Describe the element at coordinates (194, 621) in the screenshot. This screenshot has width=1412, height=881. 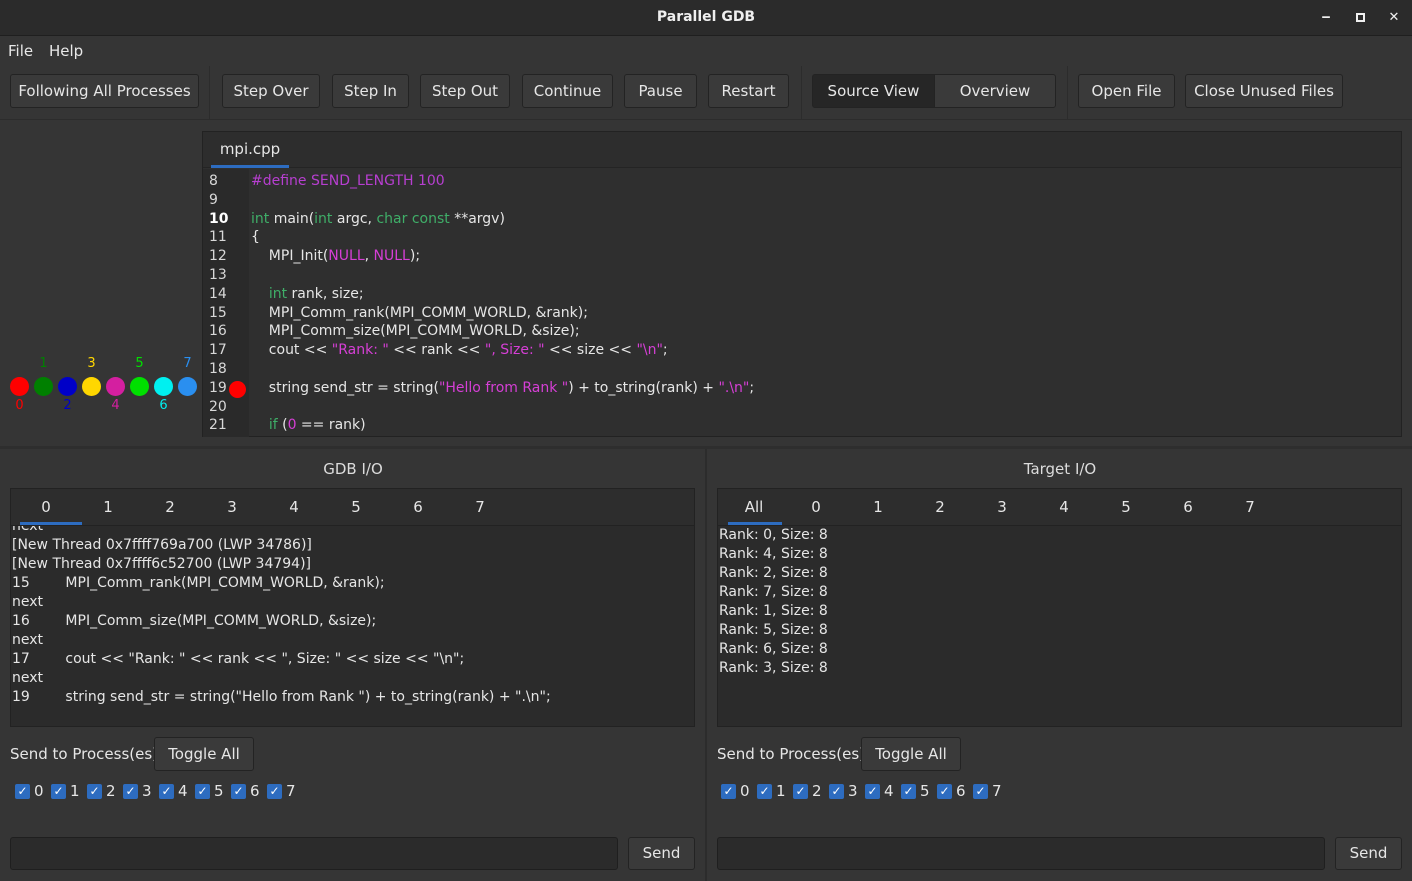
I see `console-line: 16 MPI_Comm_size(MPI_COMM_WORLD, &size);` at that location.